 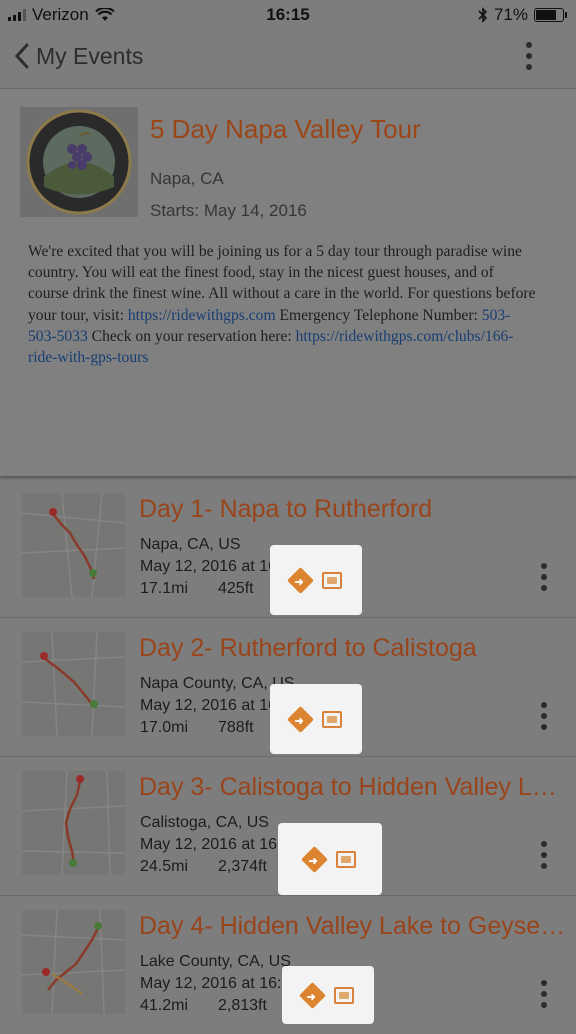 What do you see at coordinates (285, 129) in the screenshot?
I see `event-title: 5 Day Napa Valley Tour` at bounding box center [285, 129].